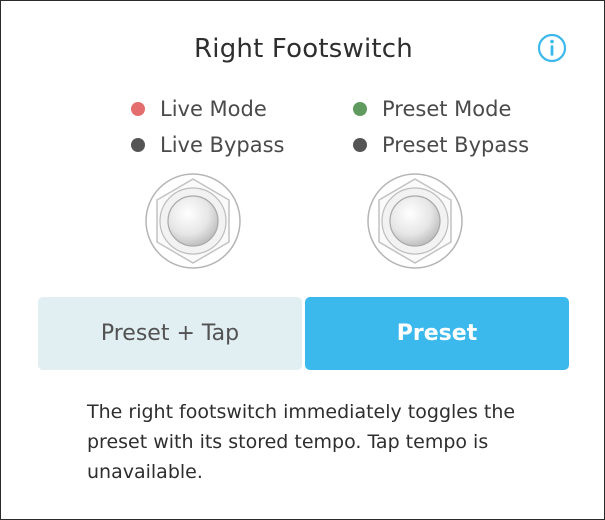 Image resolution: width=605 pixels, height=520 pixels. Describe the element at coordinates (360, 145) in the screenshot. I see `preset-bypass-dot` at that location.